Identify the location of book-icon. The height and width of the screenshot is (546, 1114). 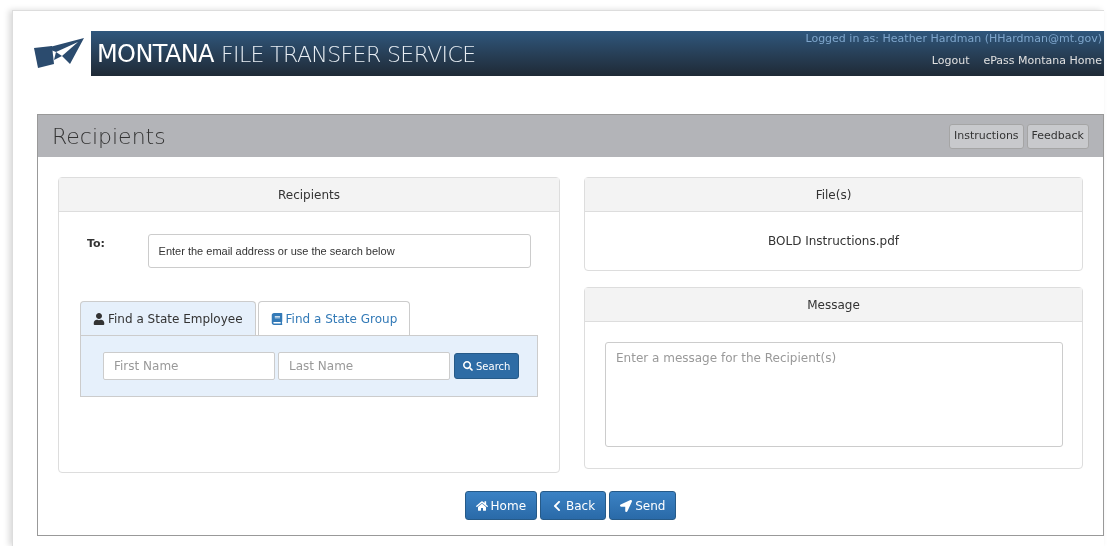
(276, 318).